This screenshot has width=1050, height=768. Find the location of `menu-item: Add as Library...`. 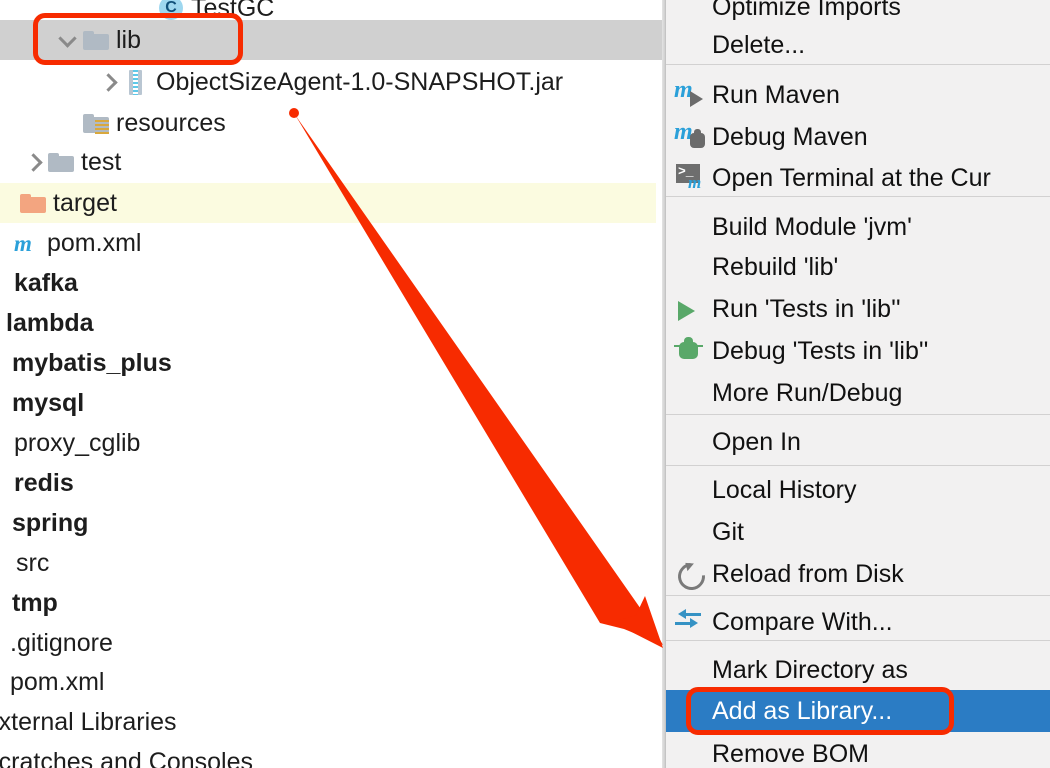

menu-item: Add as Library... is located at coordinates (858, 711).